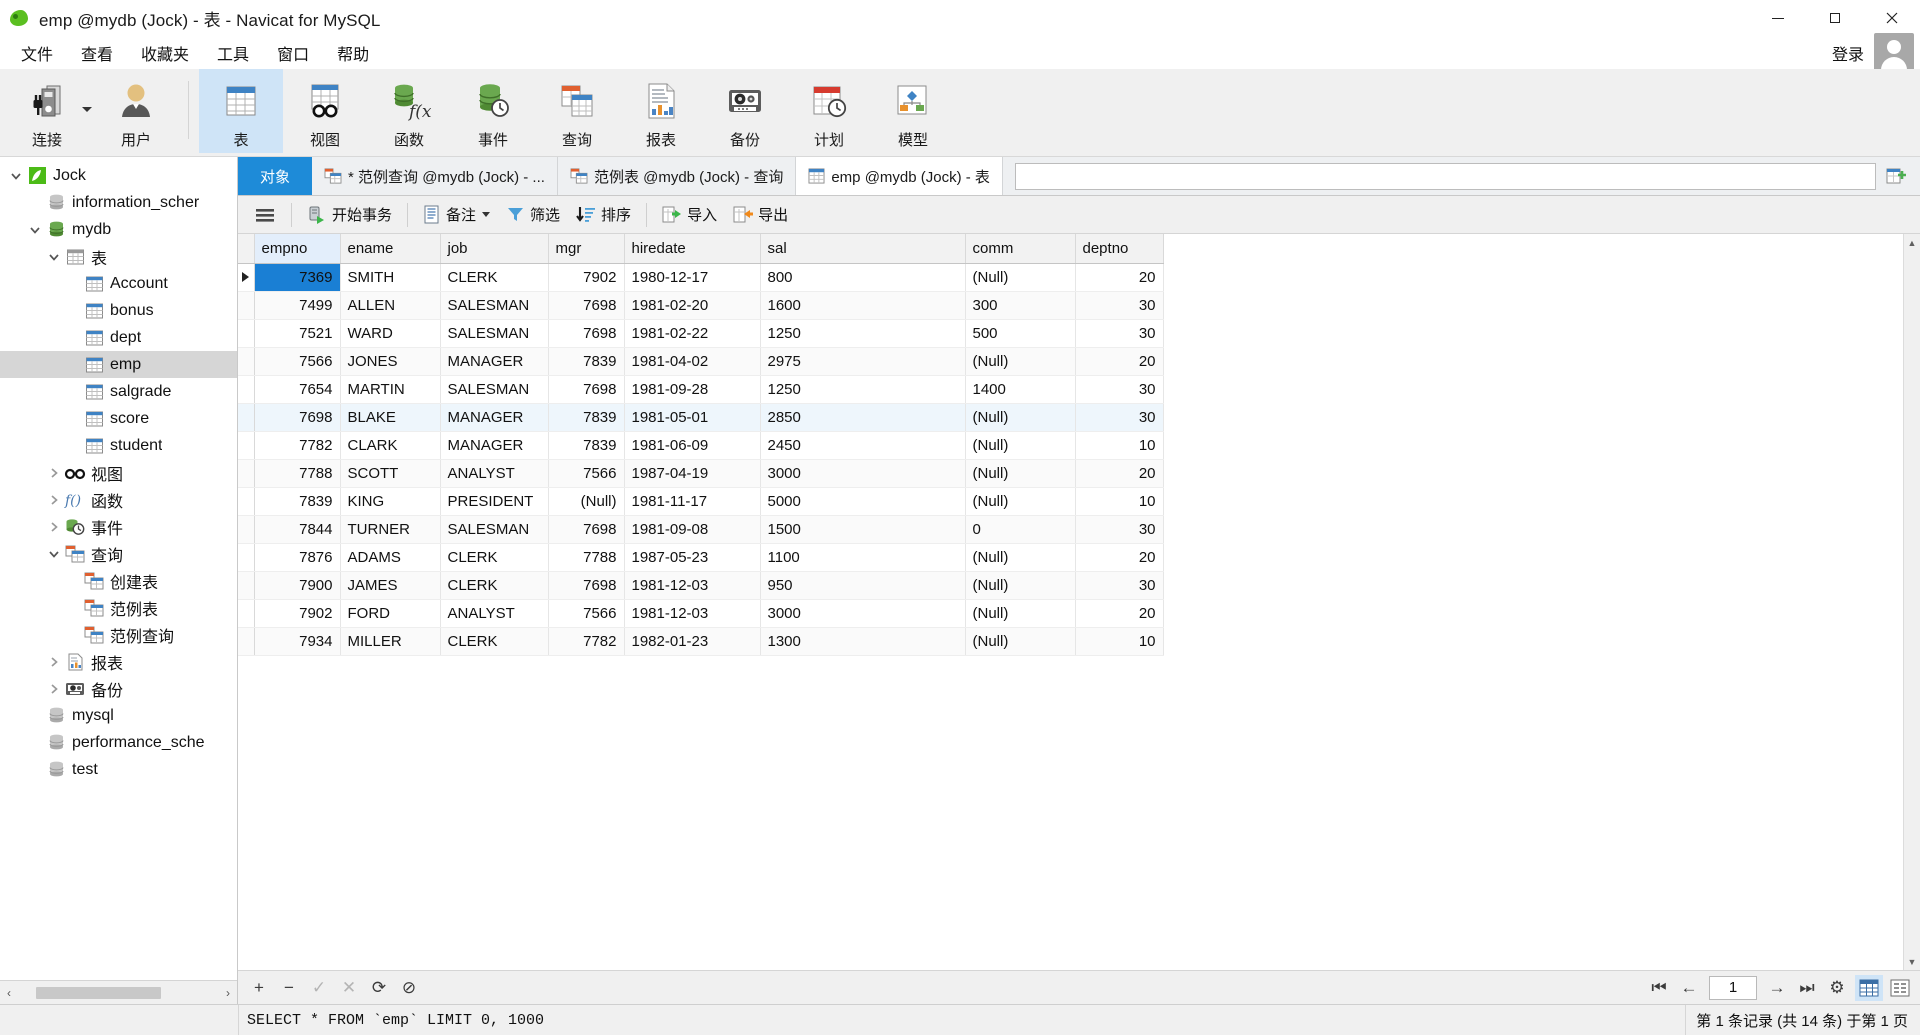 The image size is (1920, 1035). Describe the element at coordinates (692, 641) in the screenshot. I see `cell-hiredate: 1982-01-23` at that location.